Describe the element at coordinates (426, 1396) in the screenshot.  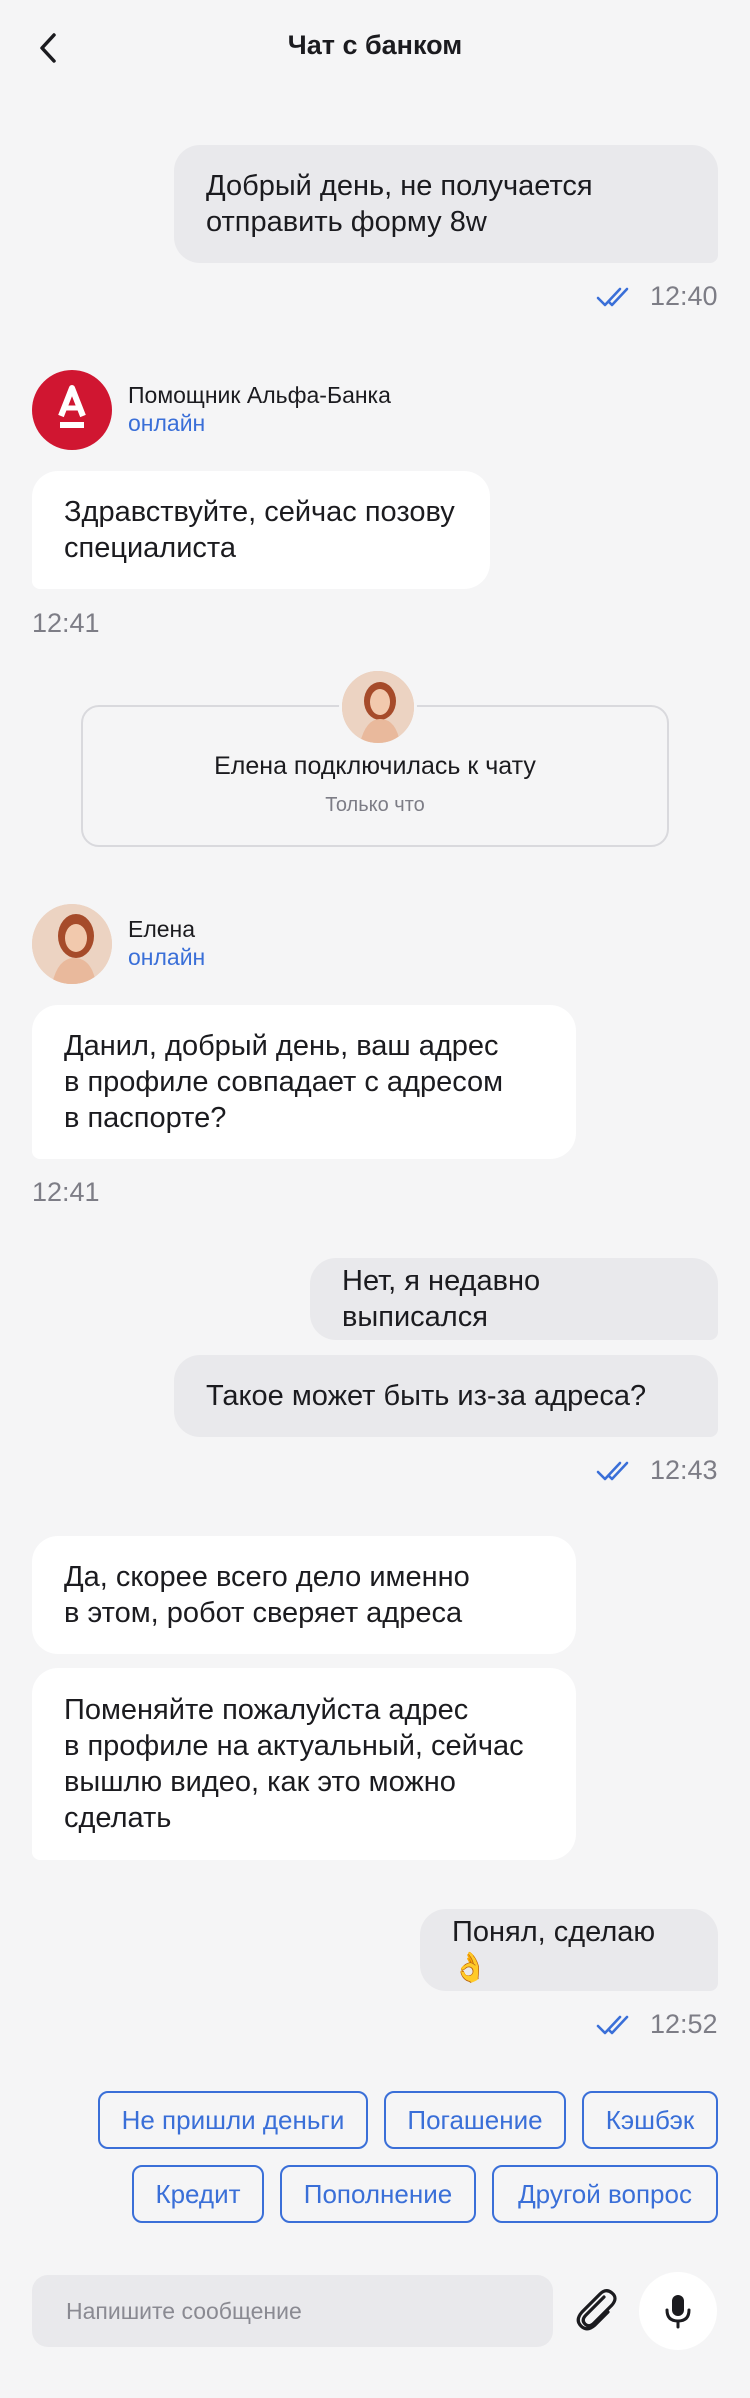
I see `message-text: Такое может быть из-за адреса?` at that location.